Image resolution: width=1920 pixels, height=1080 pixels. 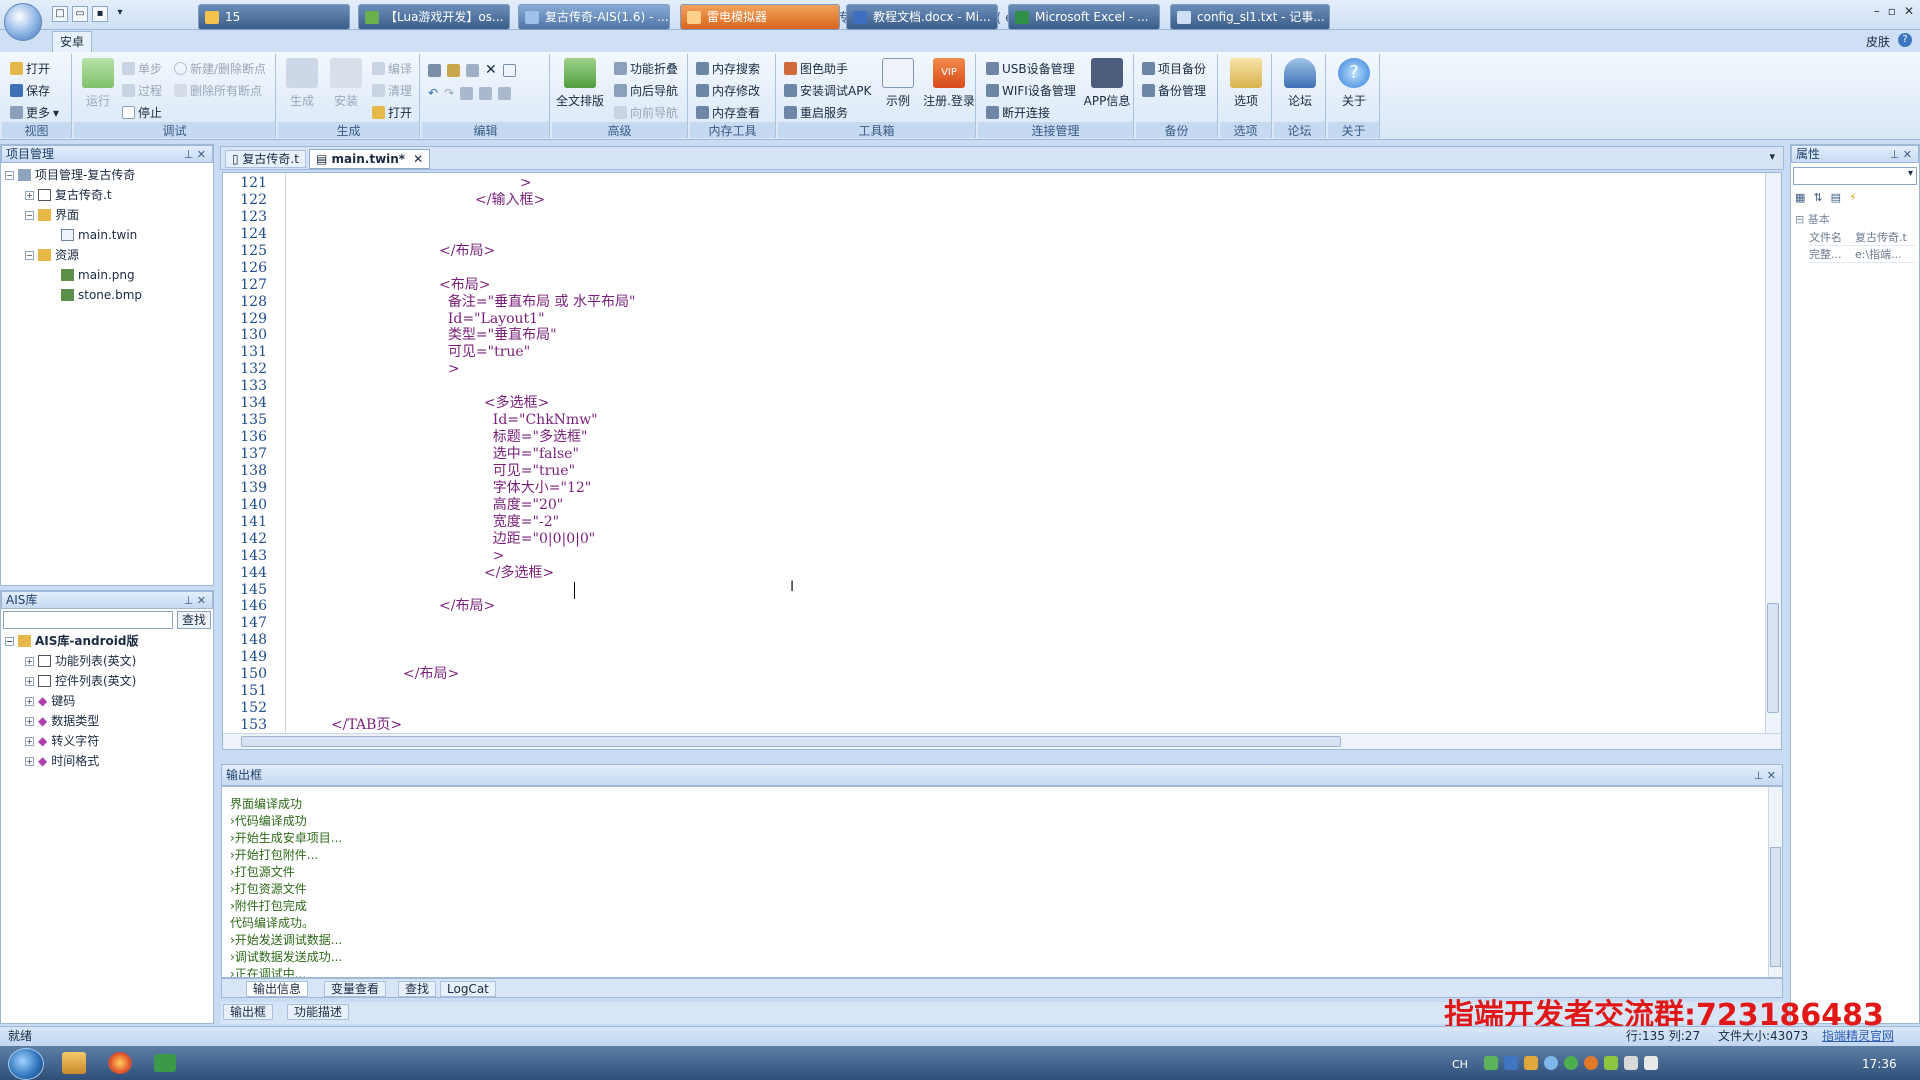 I want to click on project-backup-button: 项目备份, so click(x=1174, y=68).